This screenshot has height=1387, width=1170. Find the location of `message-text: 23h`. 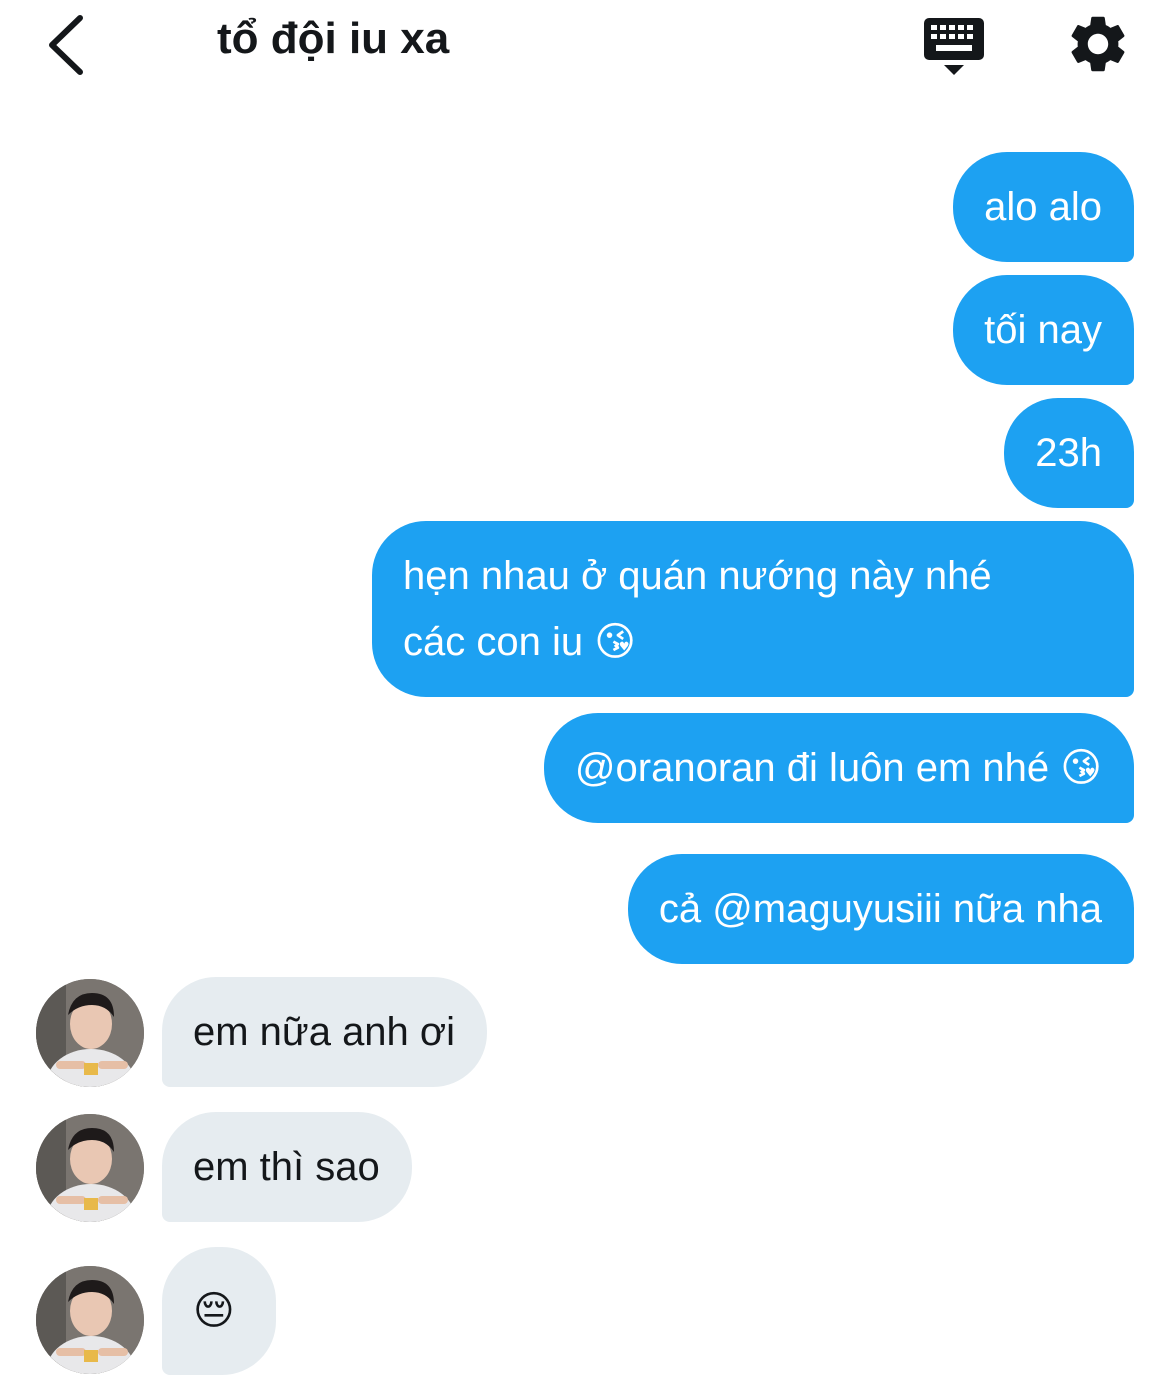

message-text: 23h is located at coordinates (1068, 453).